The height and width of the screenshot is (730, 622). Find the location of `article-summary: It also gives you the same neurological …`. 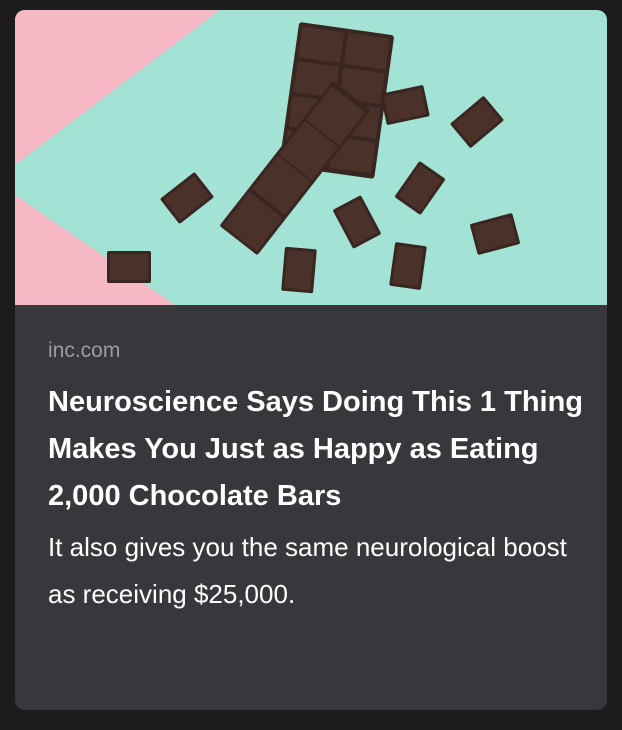

article-summary: It also gives you the same neurological … is located at coordinates (307, 570).